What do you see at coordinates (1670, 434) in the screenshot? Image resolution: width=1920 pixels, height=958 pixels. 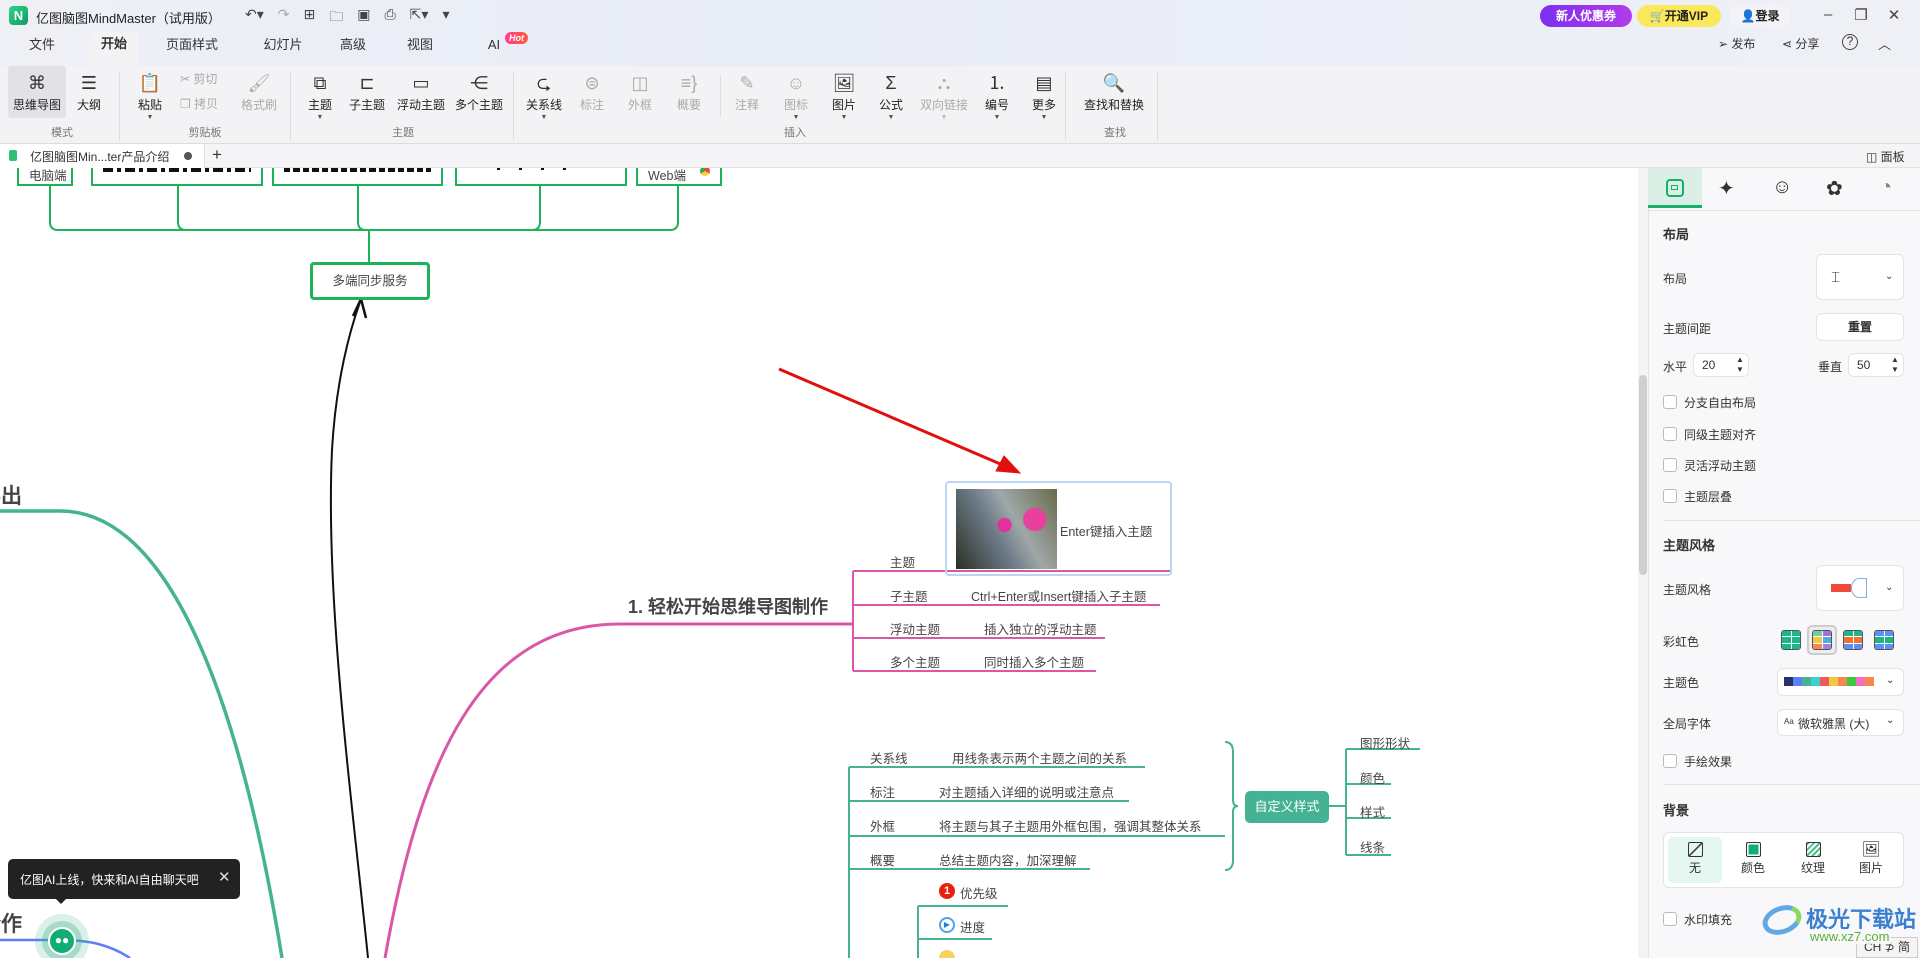 I see `checkbox-align-siblings` at bounding box center [1670, 434].